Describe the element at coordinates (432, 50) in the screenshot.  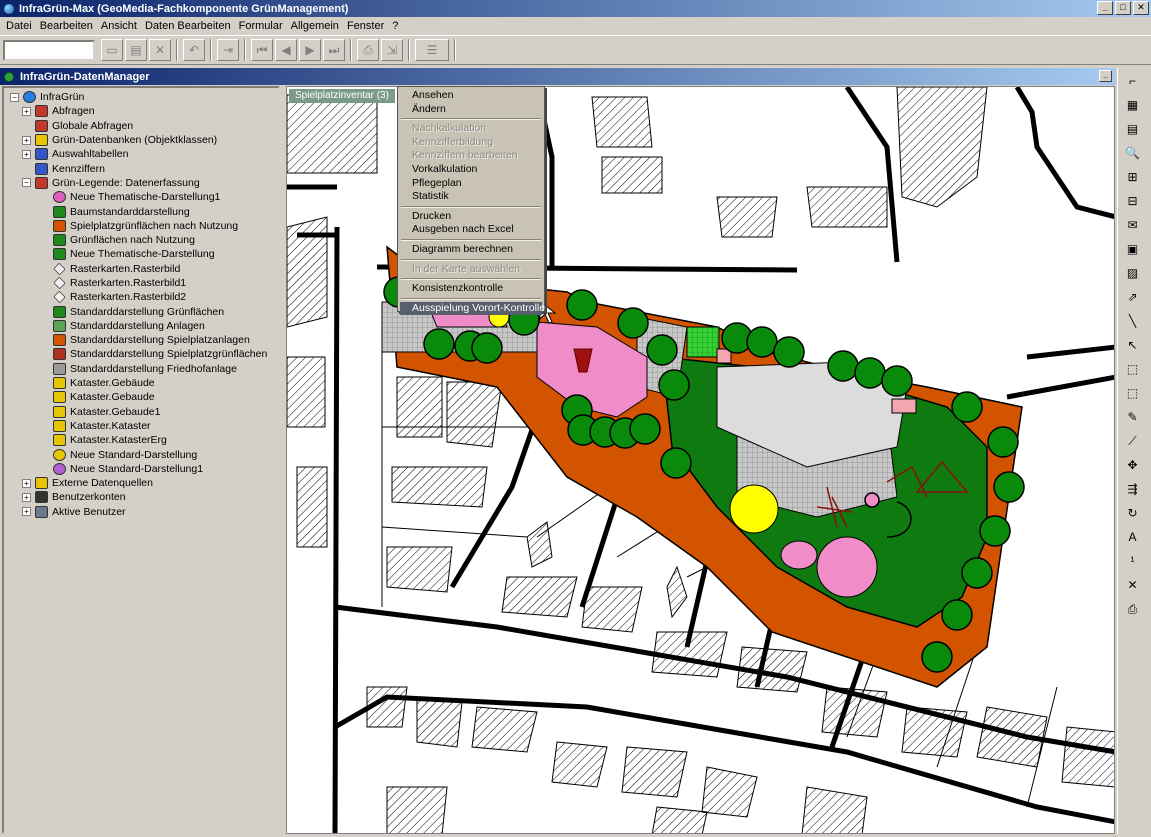
I see `tree-view-icon: ☰` at that location.